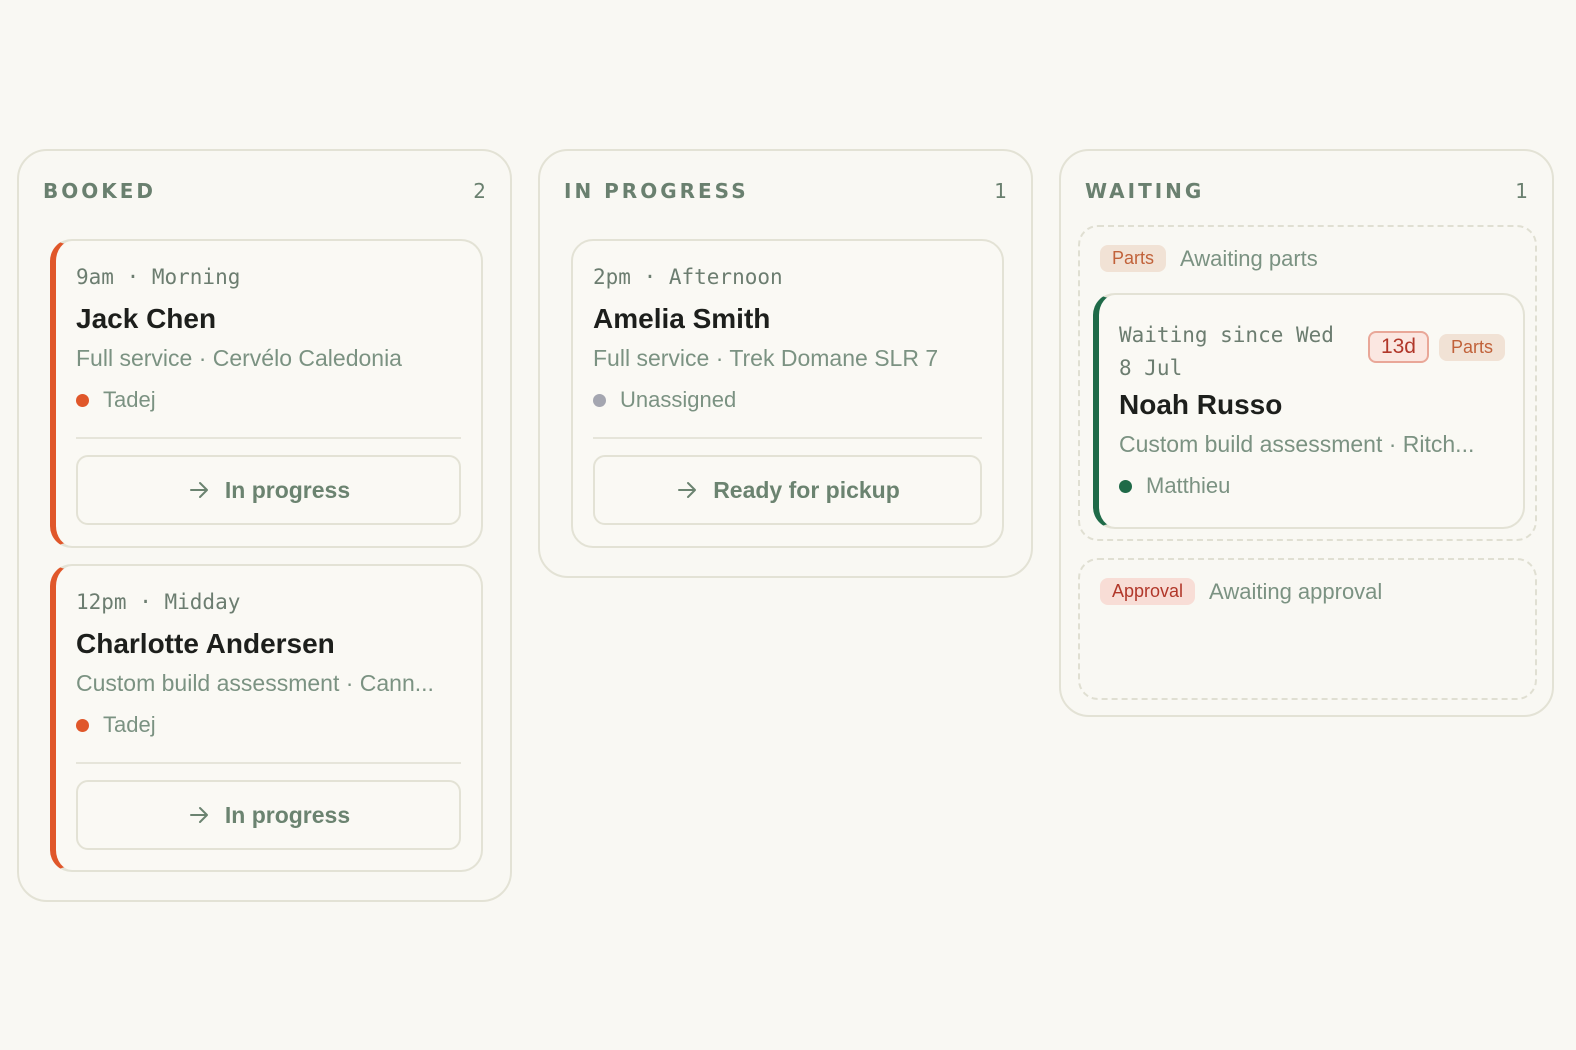  What do you see at coordinates (678, 399) in the screenshot?
I see `assignee-name: Unassigned` at bounding box center [678, 399].